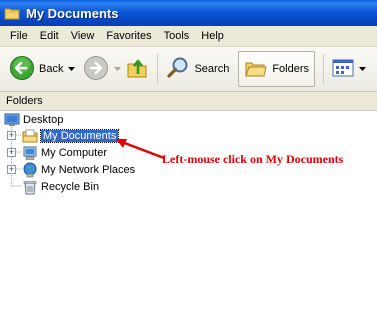  What do you see at coordinates (19, 36) in the screenshot?
I see `menu-file: File` at bounding box center [19, 36].